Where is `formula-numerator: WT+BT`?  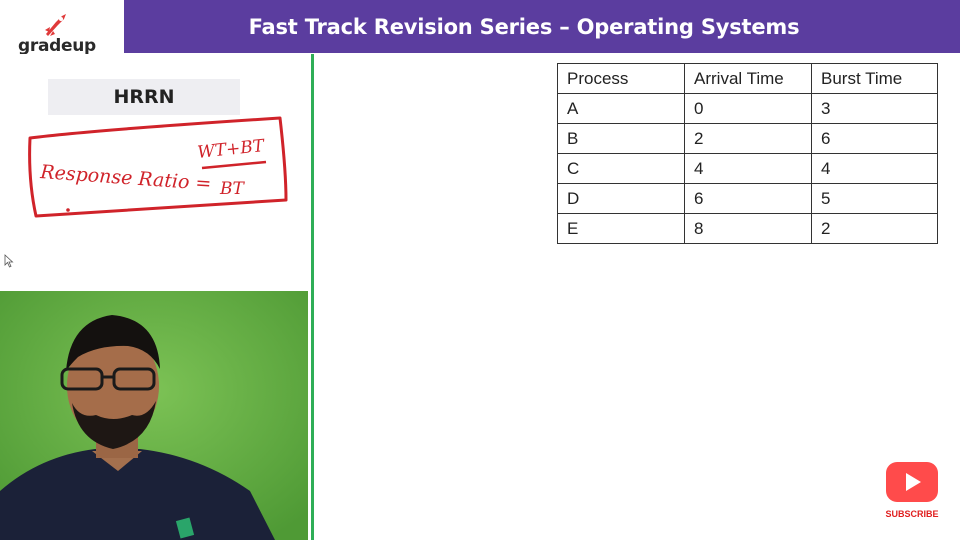
formula-numerator: WT+BT is located at coordinates (231, 149).